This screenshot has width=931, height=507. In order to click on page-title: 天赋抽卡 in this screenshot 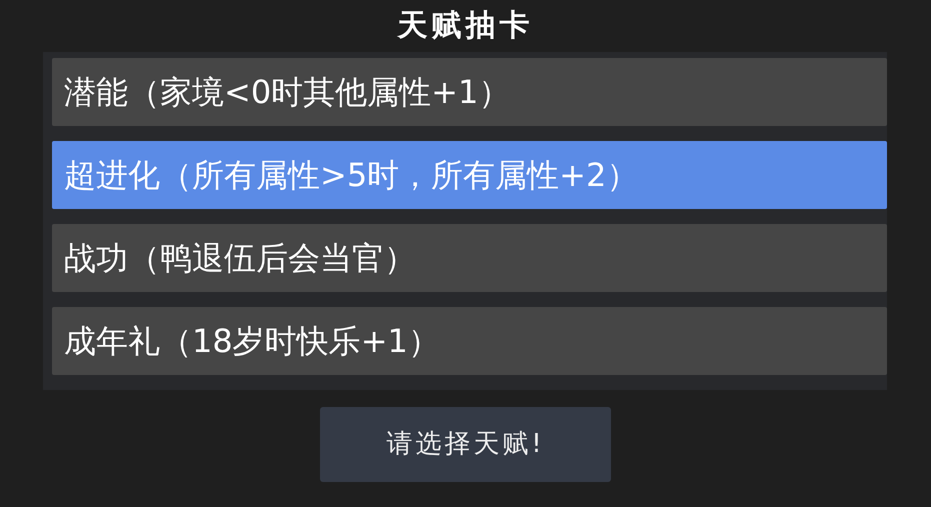, I will do `click(465, 26)`.